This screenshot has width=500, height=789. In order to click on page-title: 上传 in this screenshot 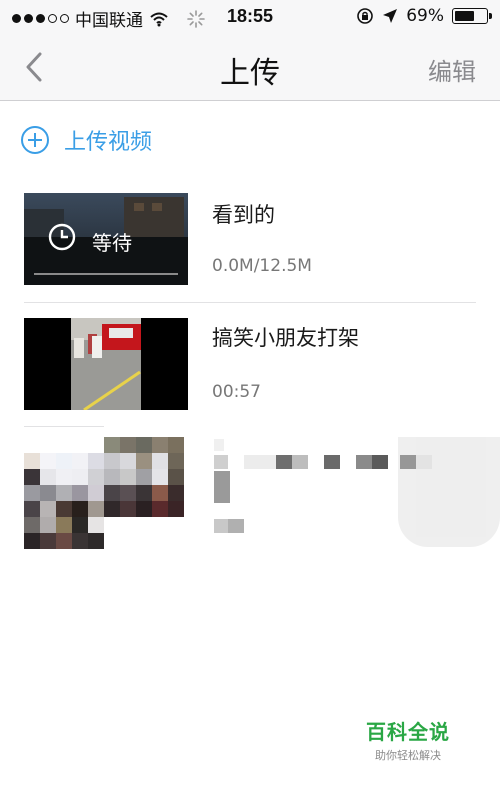, I will do `click(250, 73)`.